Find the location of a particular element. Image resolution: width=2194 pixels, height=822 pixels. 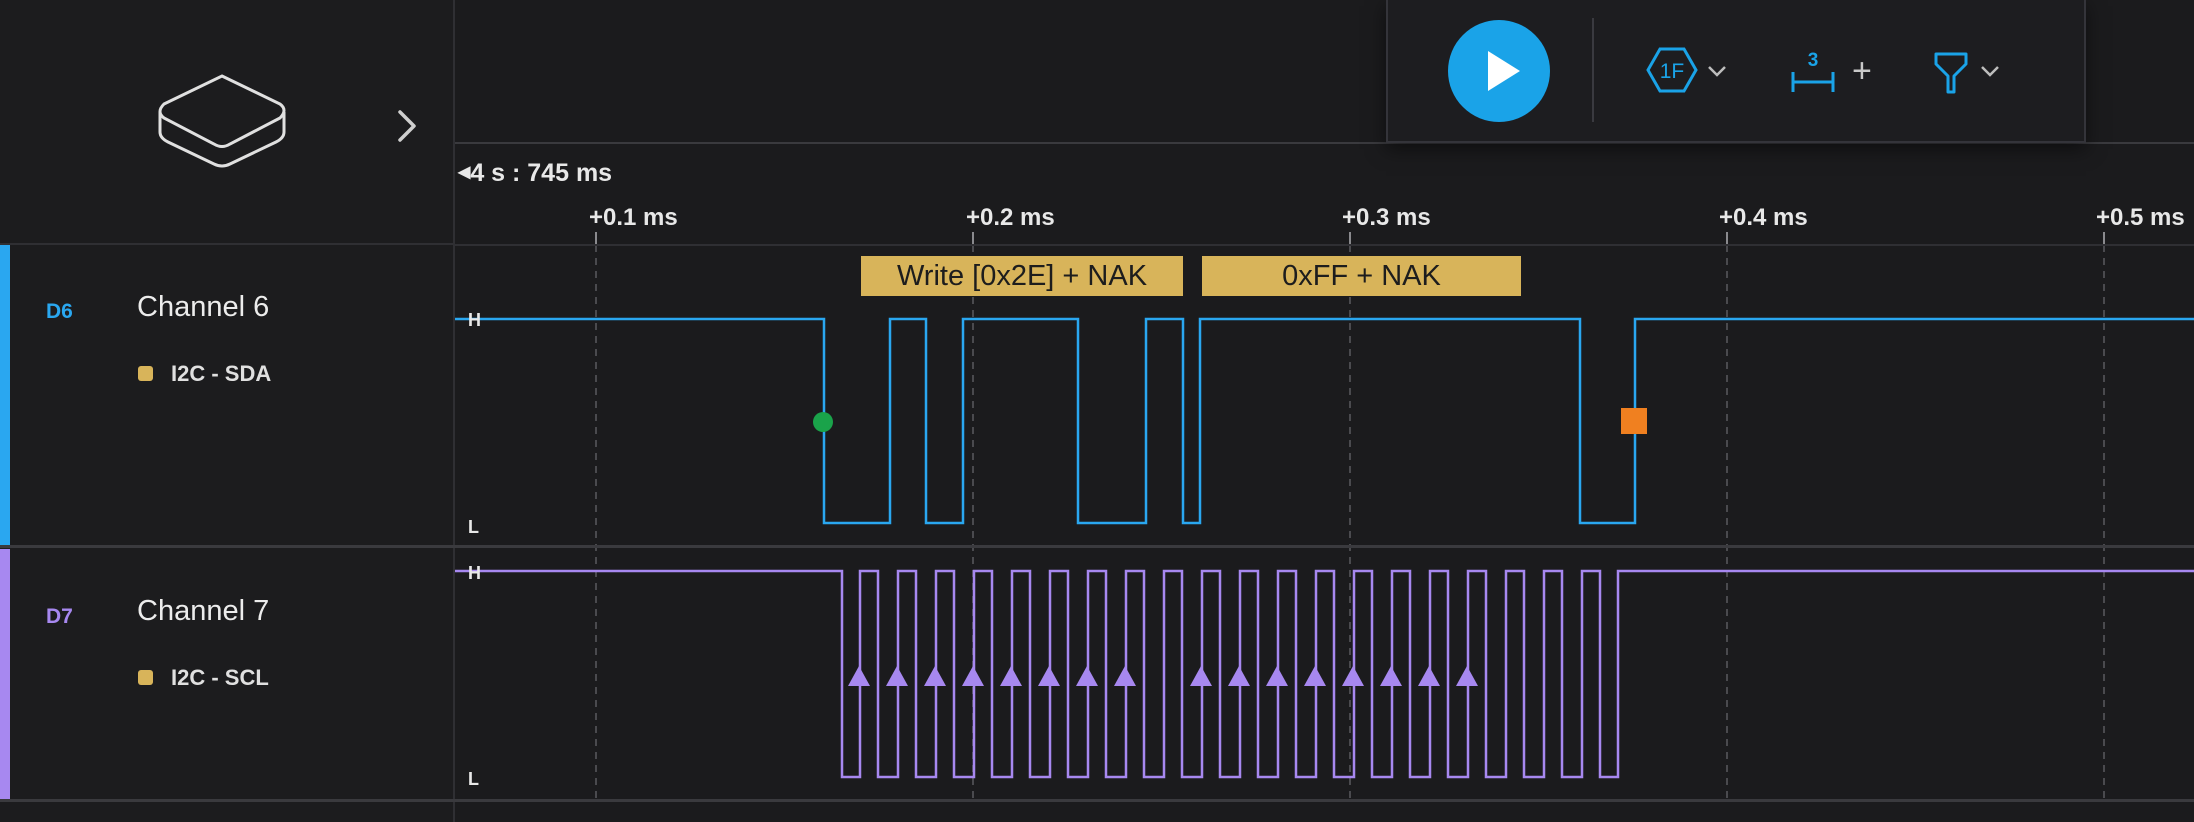

channel-id: D6 is located at coordinates (59, 311).